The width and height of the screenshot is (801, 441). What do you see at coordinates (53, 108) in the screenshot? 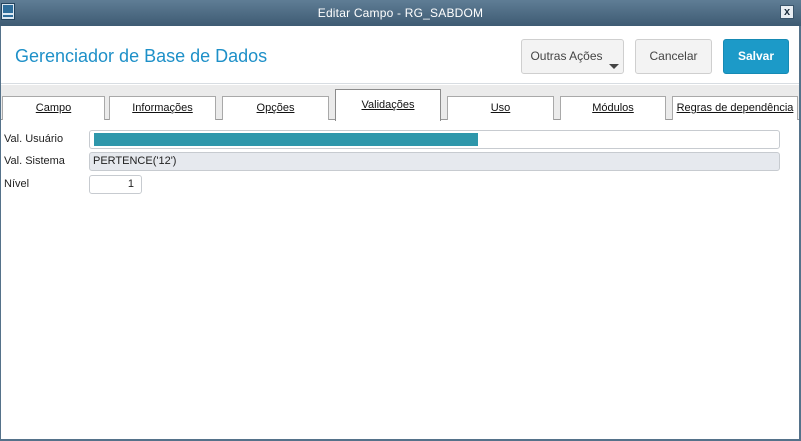
I see `tab-campo: Campo` at bounding box center [53, 108].